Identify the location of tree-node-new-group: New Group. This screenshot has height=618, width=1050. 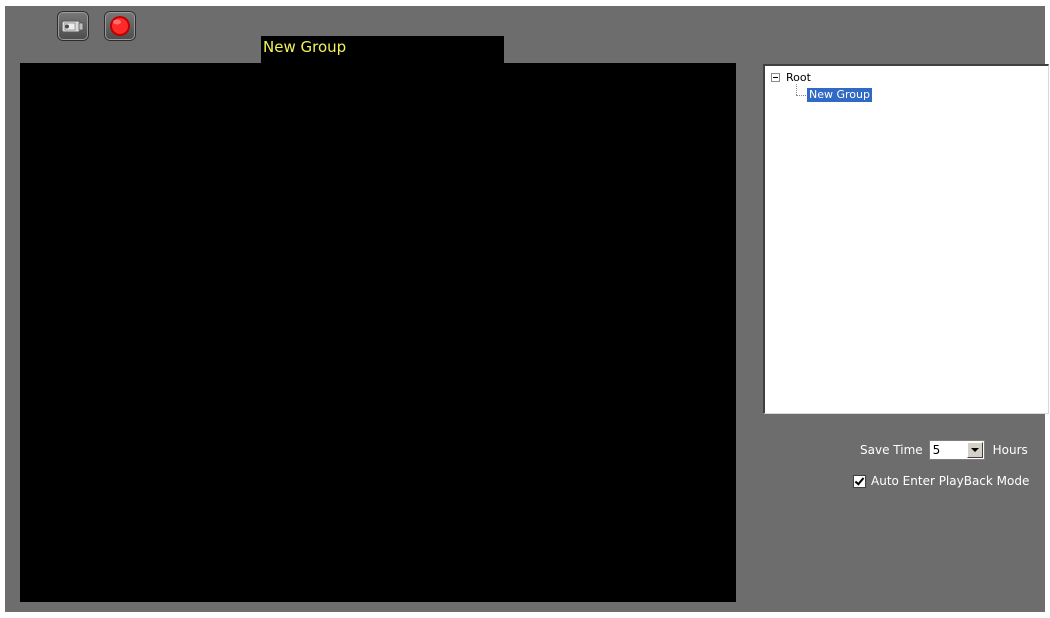
(839, 95).